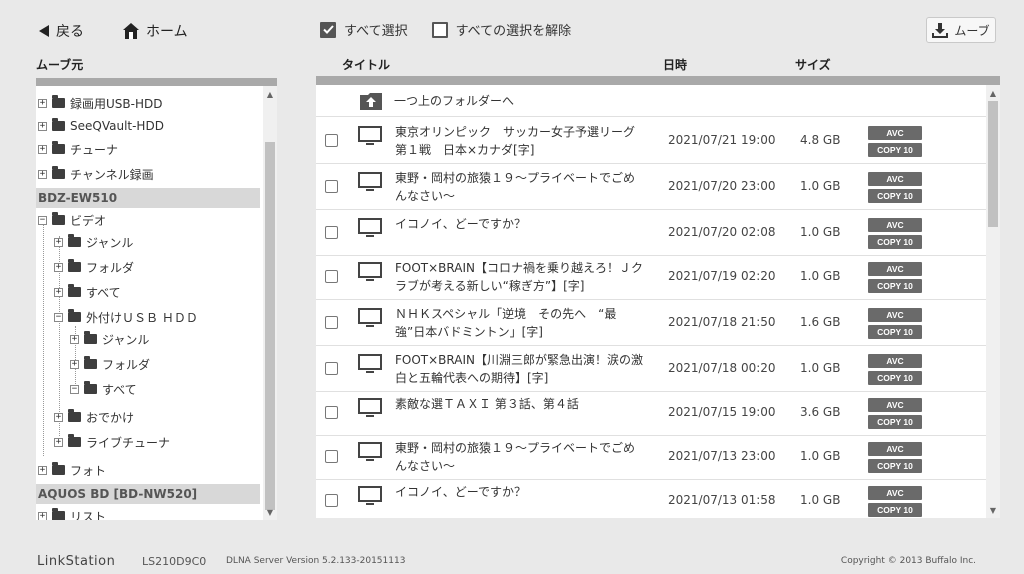 The height and width of the screenshot is (574, 1024). I want to click on tree-item-label: ジャンル, so click(126, 339).